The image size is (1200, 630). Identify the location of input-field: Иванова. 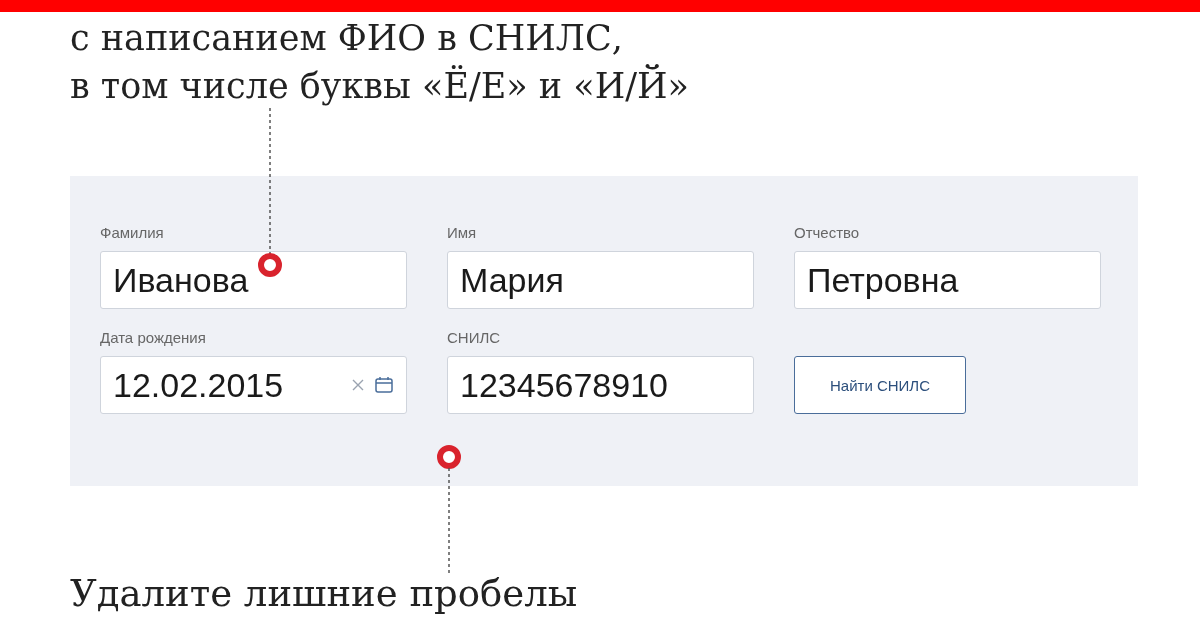
(253, 280).